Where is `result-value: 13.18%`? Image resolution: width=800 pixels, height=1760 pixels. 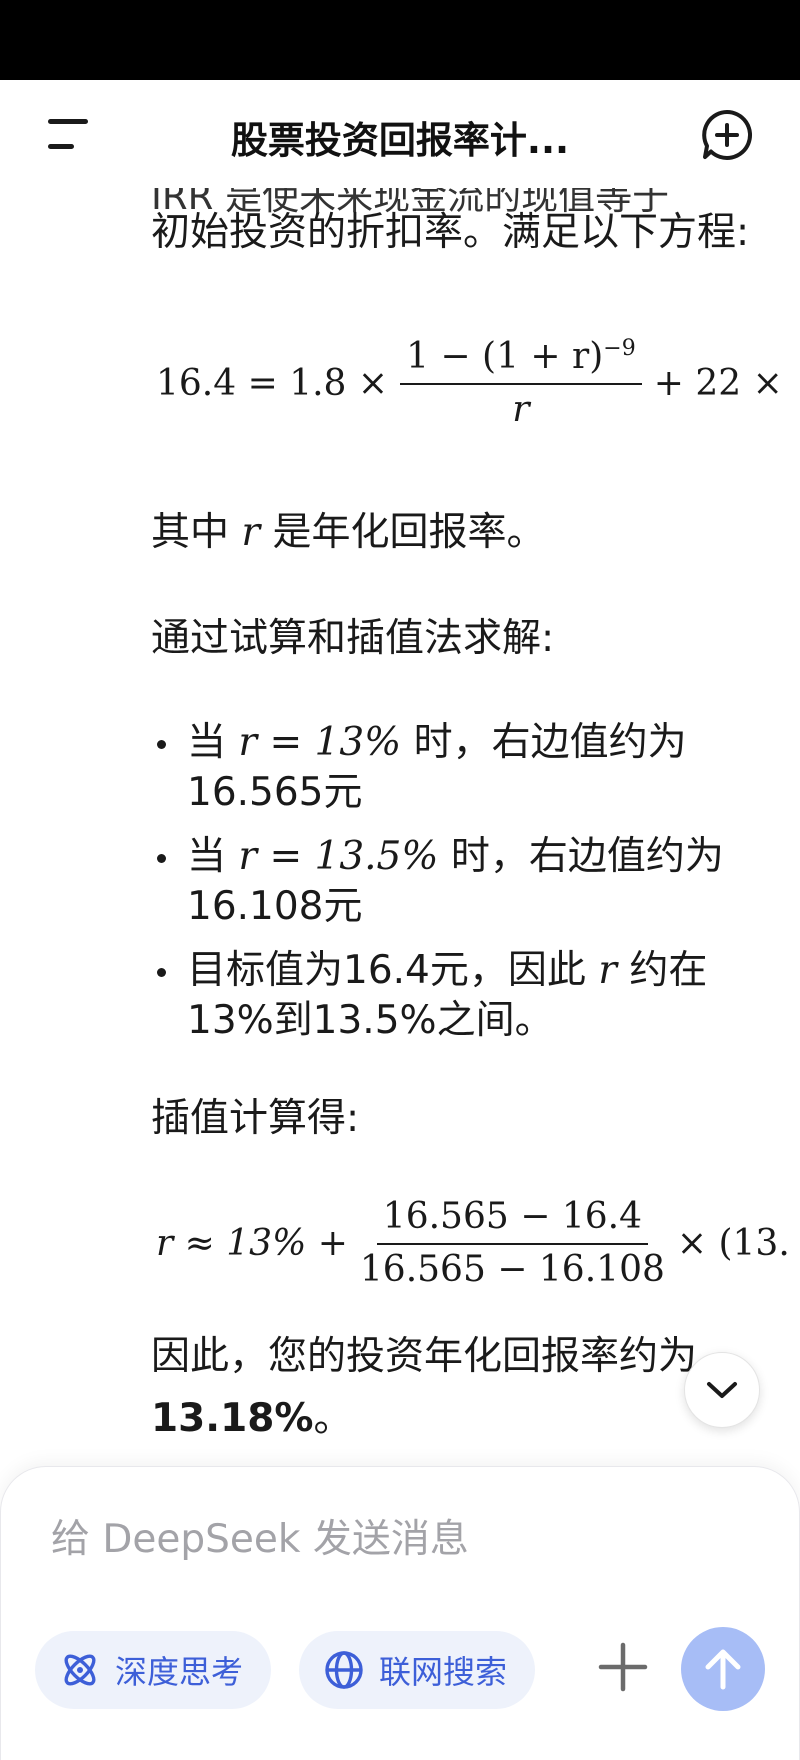 result-value: 13.18% is located at coordinates (232, 1418).